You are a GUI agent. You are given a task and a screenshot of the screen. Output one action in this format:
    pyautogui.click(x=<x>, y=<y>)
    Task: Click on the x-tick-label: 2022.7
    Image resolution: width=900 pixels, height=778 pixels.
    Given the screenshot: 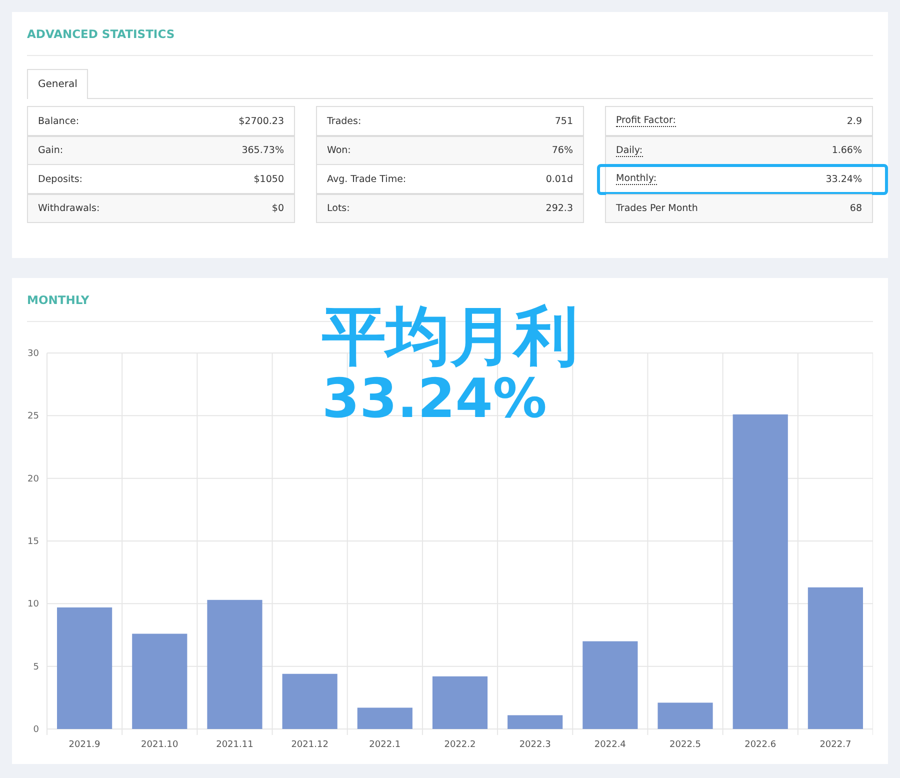 What is the action you would take?
    pyautogui.click(x=836, y=745)
    